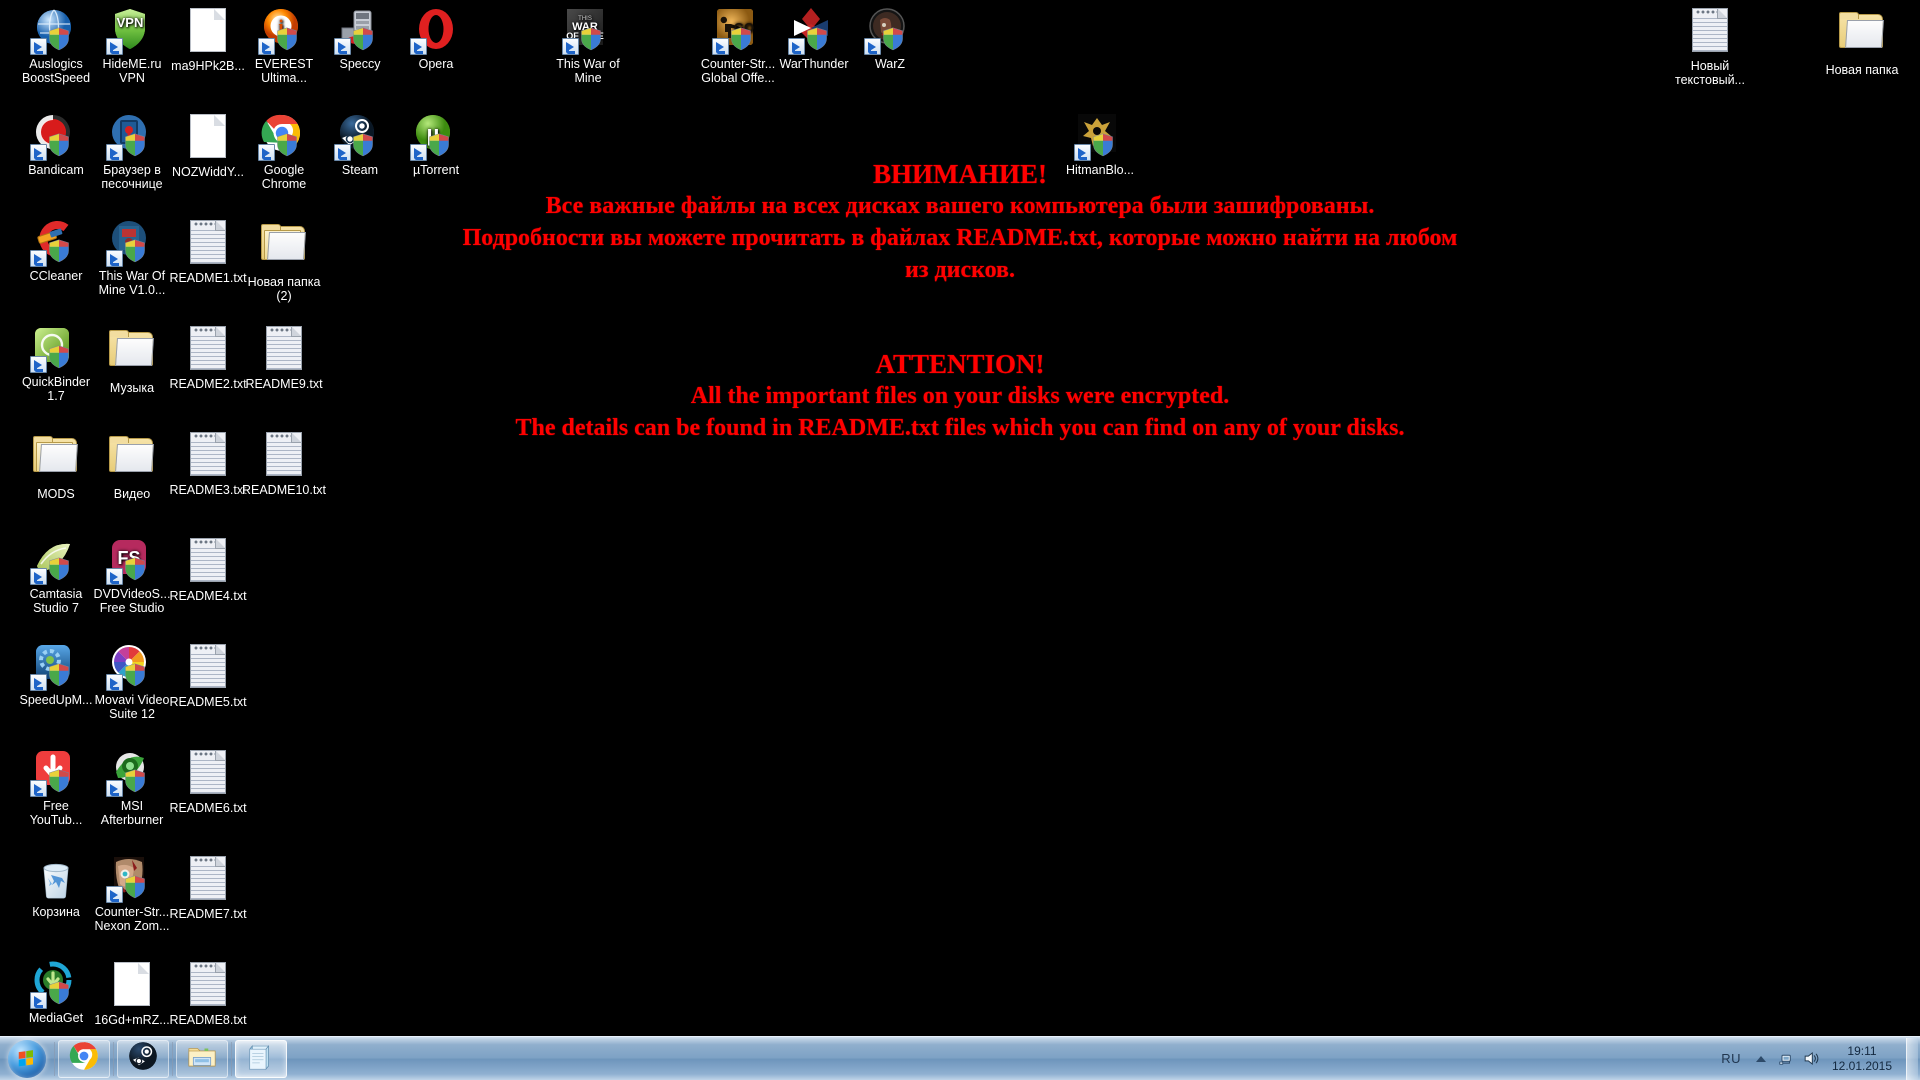 Image resolution: width=1920 pixels, height=1080 pixels. What do you see at coordinates (960, 174) in the screenshot?
I see `ransom-russian-heading: ВНИМАНИЕ!` at bounding box center [960, 174].